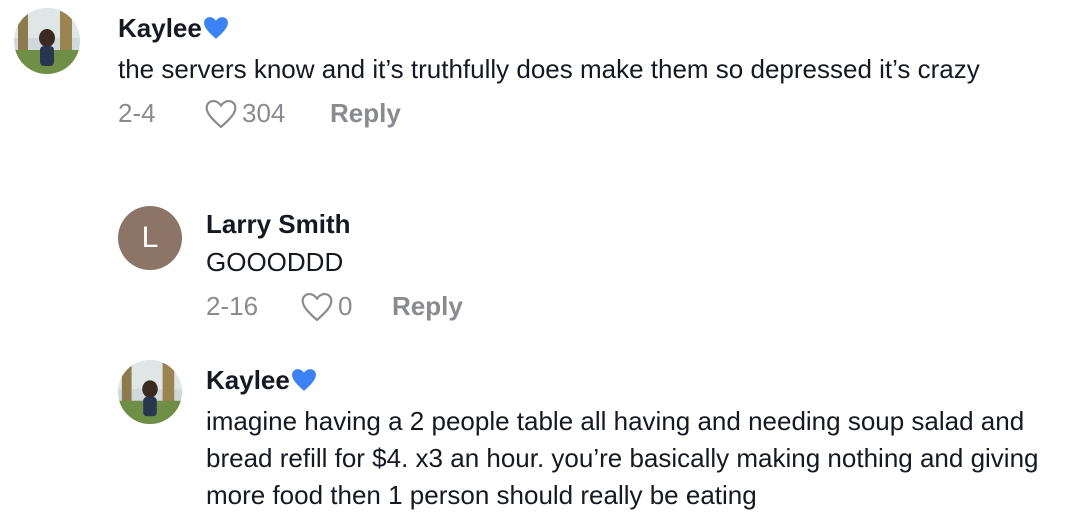 The height and width of the screenshot is (516, 1092). Describe the element at coordinates (598, 113) in the screenshot. I see `comment-meta: 2-4 304 Reply` at that location.